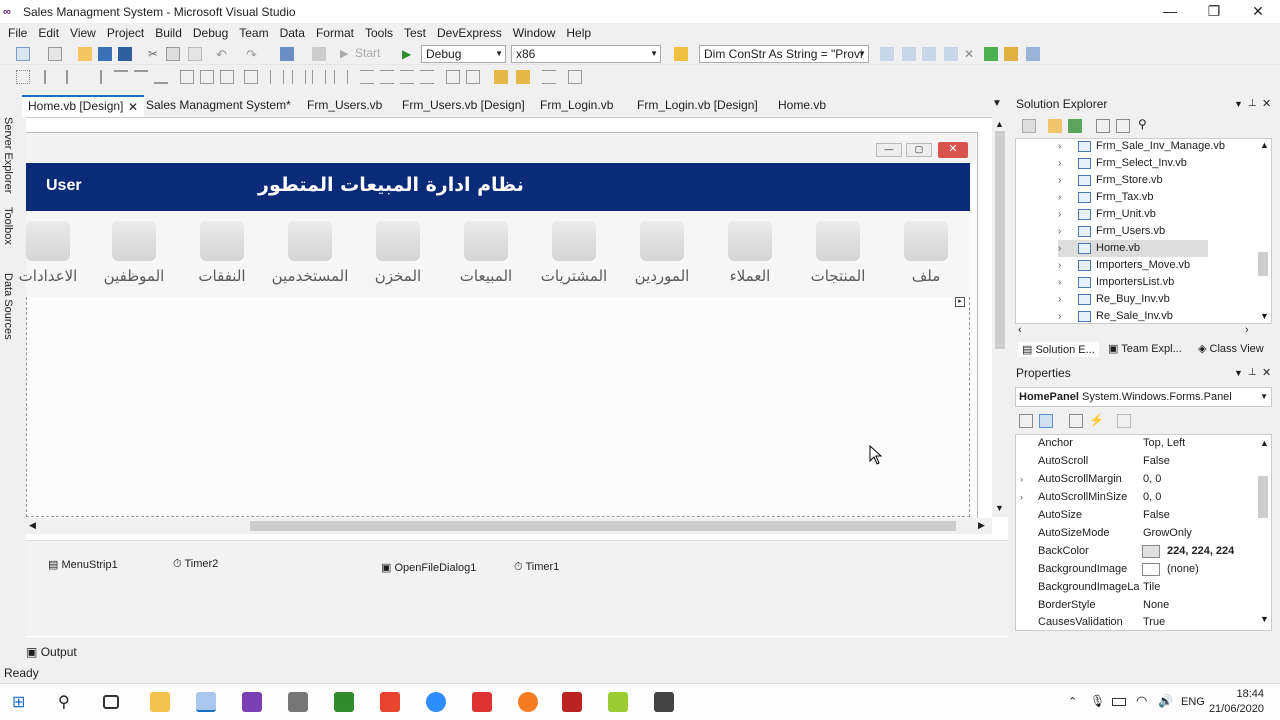 The width and height of the screenshot is (1280, 720). Describe the element at coordinates (1199, 587) in the screenshot. I see `property-value: Tile` at that location.